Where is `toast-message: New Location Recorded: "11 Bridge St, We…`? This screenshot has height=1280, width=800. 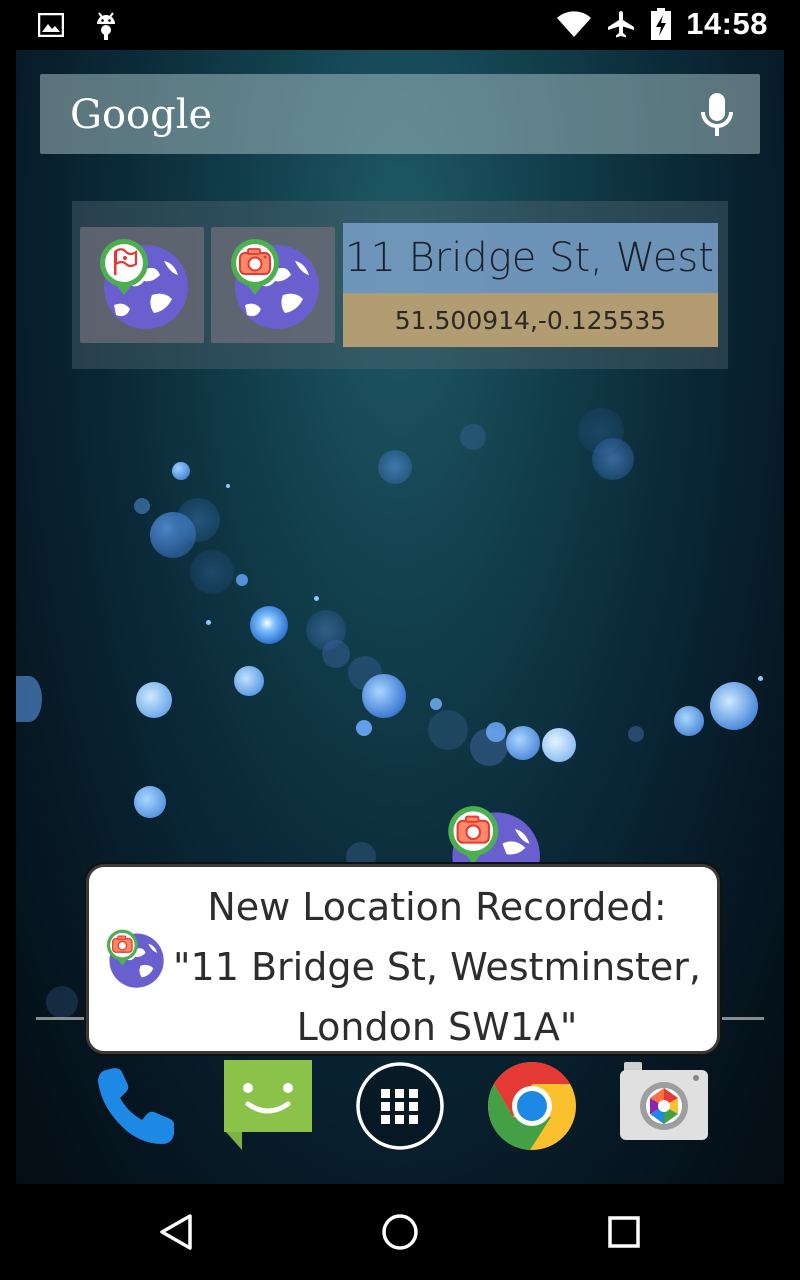 toast-message: New Location Recorded: "11 Bridge St, We… is located at coordinates (437, 967).